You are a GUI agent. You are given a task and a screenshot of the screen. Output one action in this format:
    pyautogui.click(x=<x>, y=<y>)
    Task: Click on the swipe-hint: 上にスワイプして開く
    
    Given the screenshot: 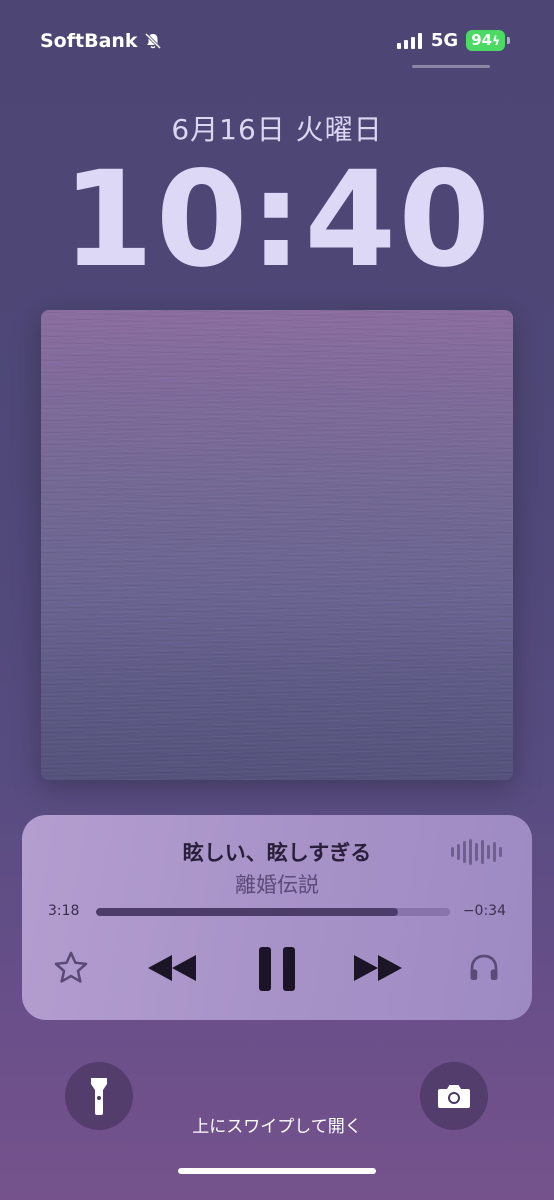 What is the action you would take?
    pyautogui.click(x=277, y=1127)
    